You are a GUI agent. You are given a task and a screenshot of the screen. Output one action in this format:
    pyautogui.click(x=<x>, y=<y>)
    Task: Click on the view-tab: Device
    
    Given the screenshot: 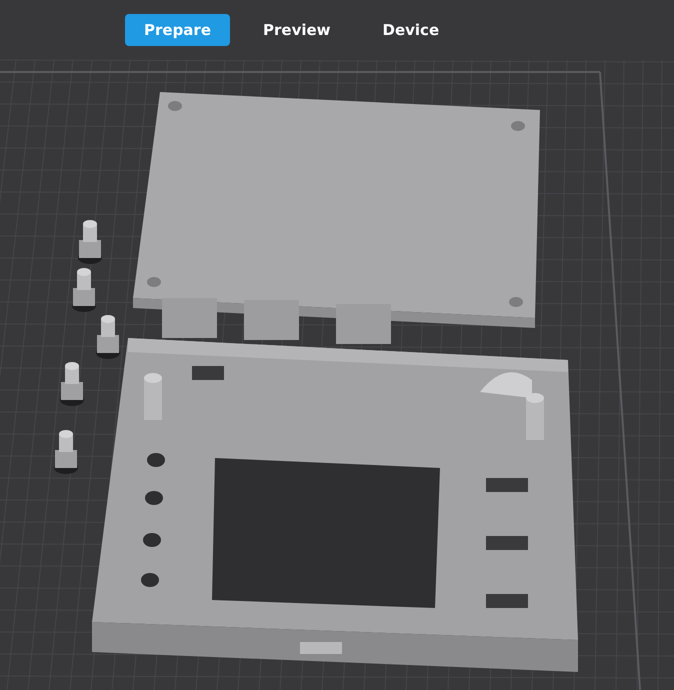 What is the action you would take?
    pyautogui.click(x=411, y=30)
    